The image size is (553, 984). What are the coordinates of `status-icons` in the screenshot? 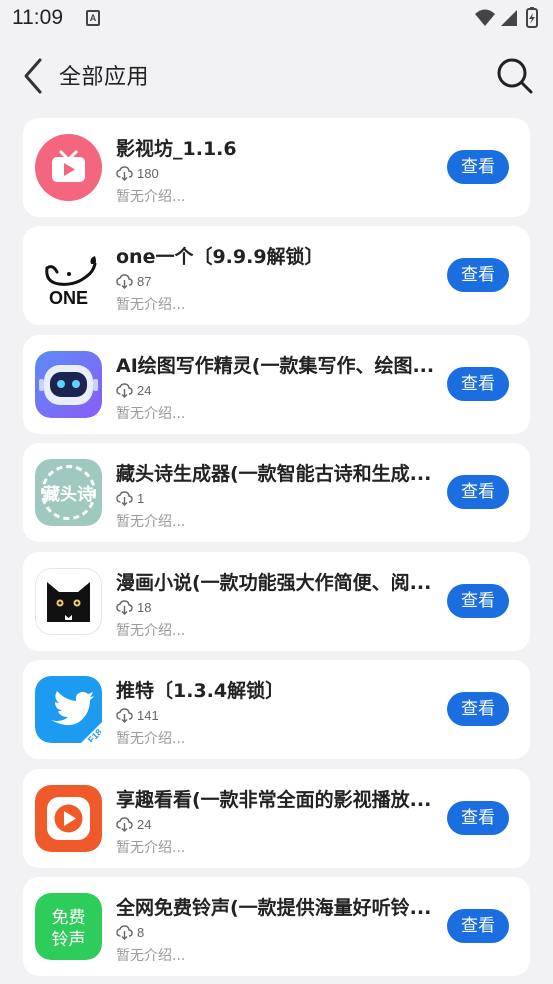 It's located at (508, 18).